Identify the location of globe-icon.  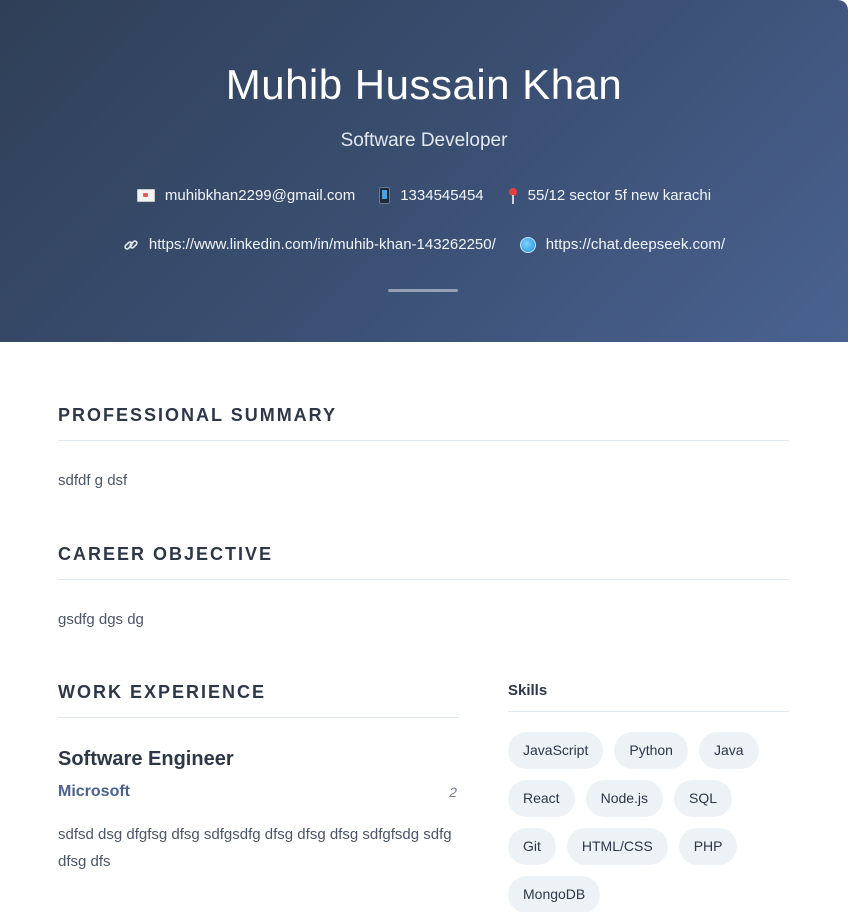
(527, 244).